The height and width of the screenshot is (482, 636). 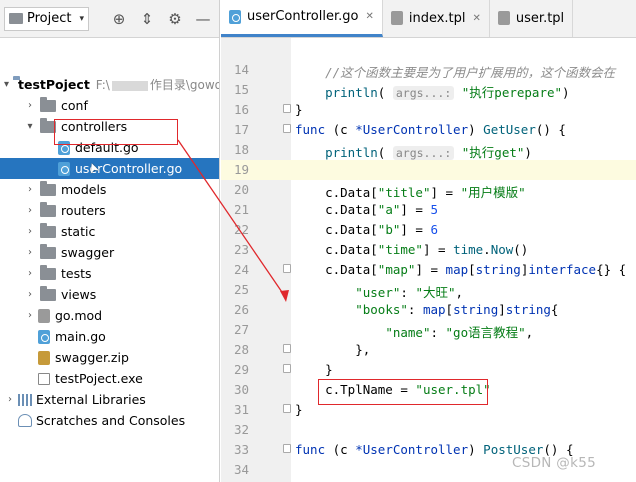 I want to click on code-line: 22 c.Data["b"] = 6, so click(x=428, y=230).